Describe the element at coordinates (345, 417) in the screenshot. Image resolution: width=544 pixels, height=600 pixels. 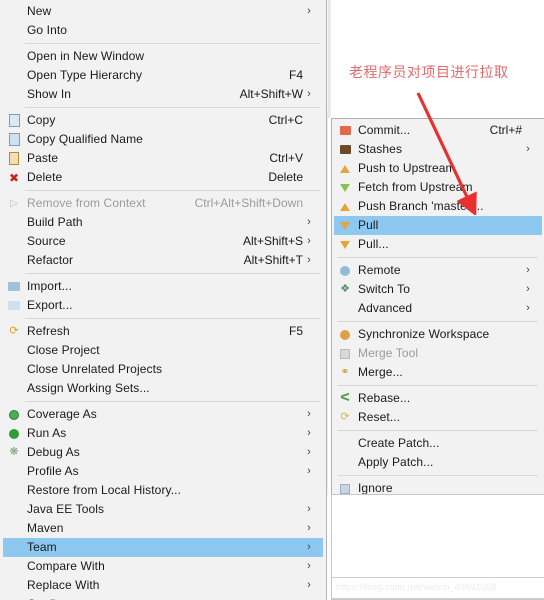
I see `reset-icon: ⟳` at that location.